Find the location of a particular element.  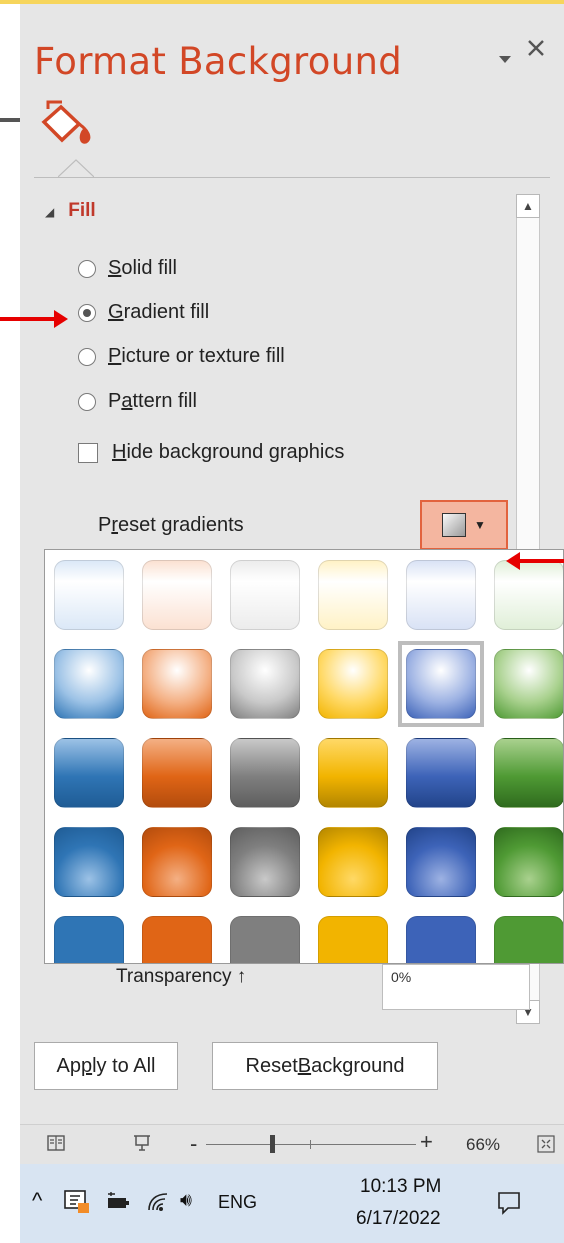

tab-indicator is located at coordinates (76, 168).